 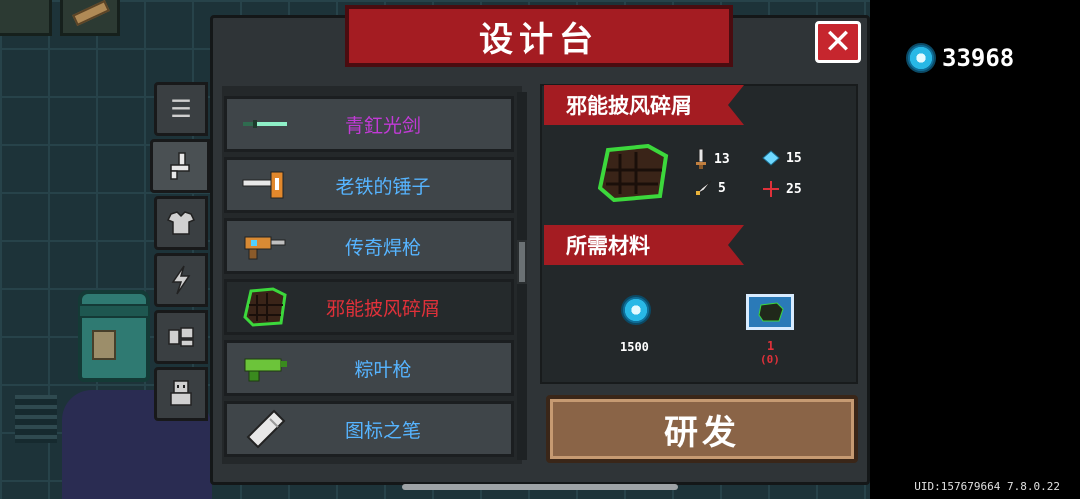 What do you see at coordinates (266, 368) in the screenshot?
I see `leaf-gun-icon` at bounding box center [266, 368].